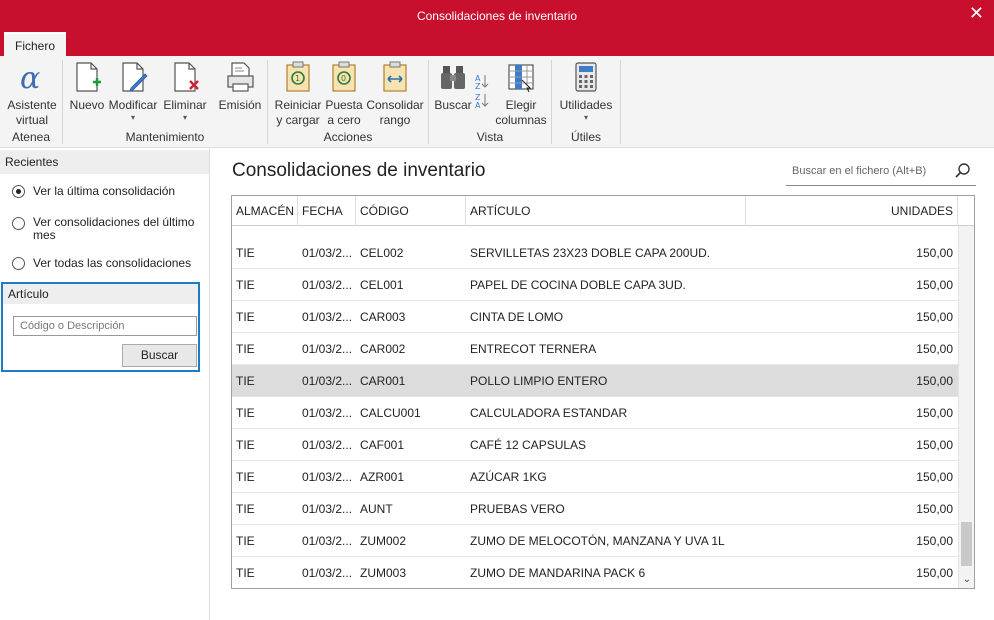 This screenshot has height=620, width=994. I want to click on consolidar-rango-button: Consolidar rango, so click(395, 94).